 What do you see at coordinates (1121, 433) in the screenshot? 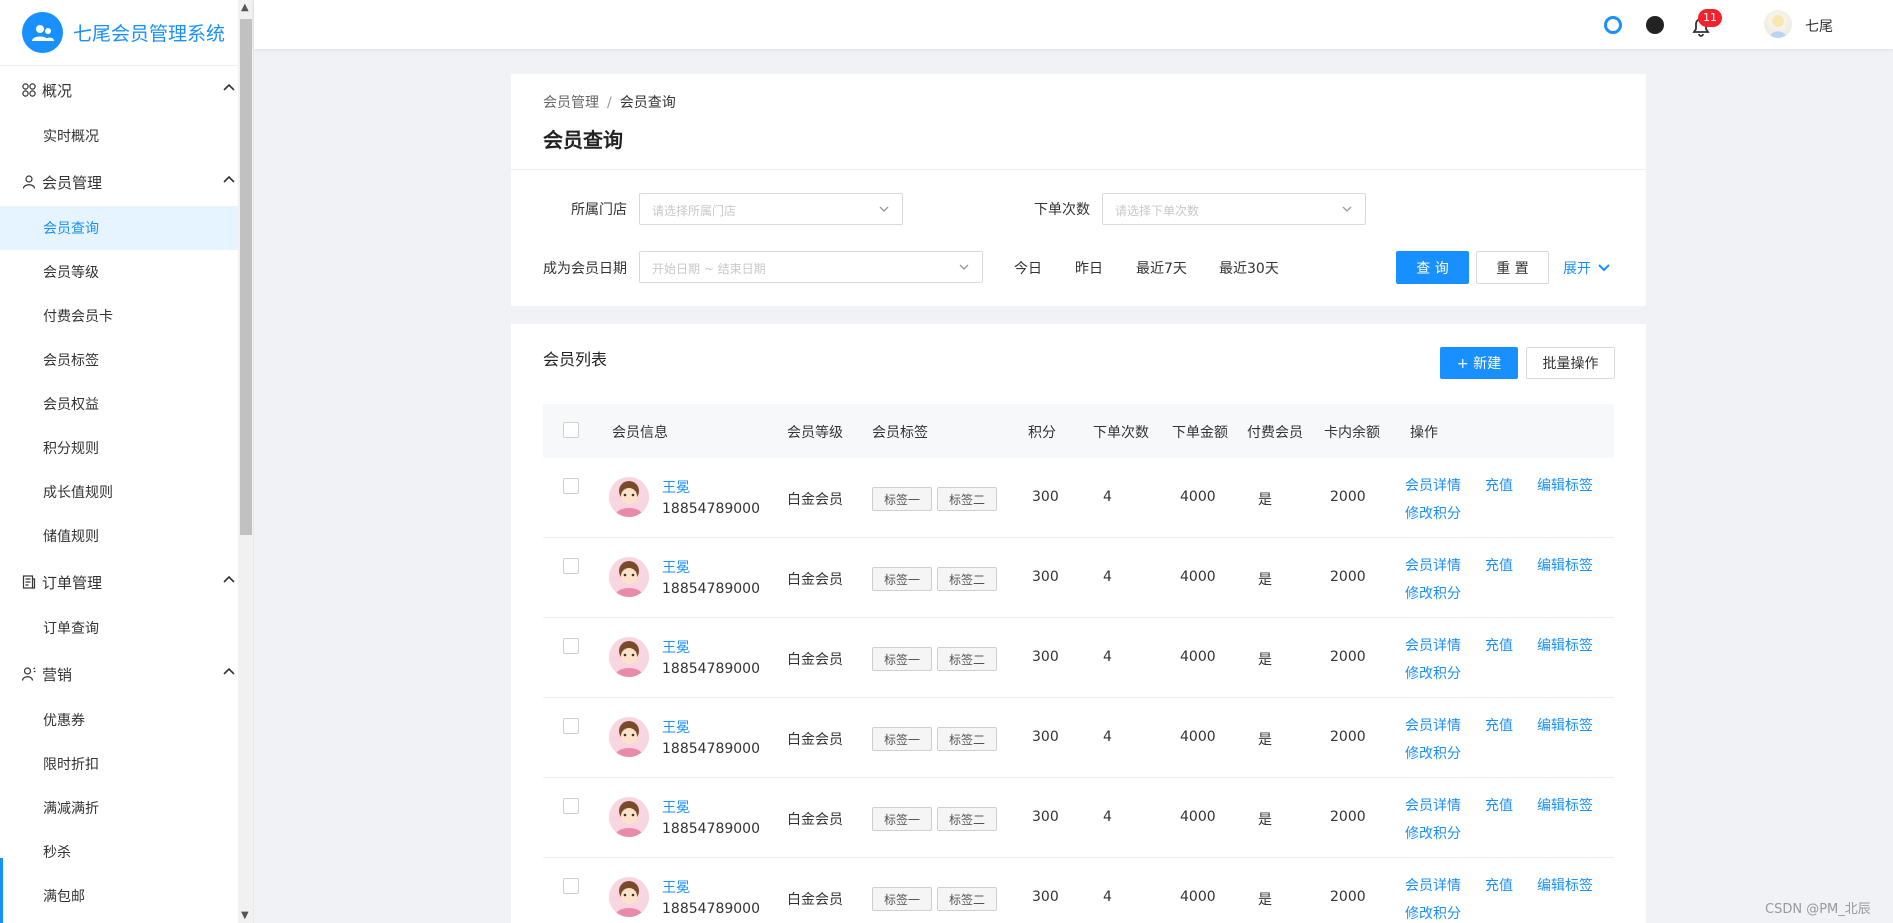
I see `col-order-count: 下单次数` at bounding box center [1121, 433].